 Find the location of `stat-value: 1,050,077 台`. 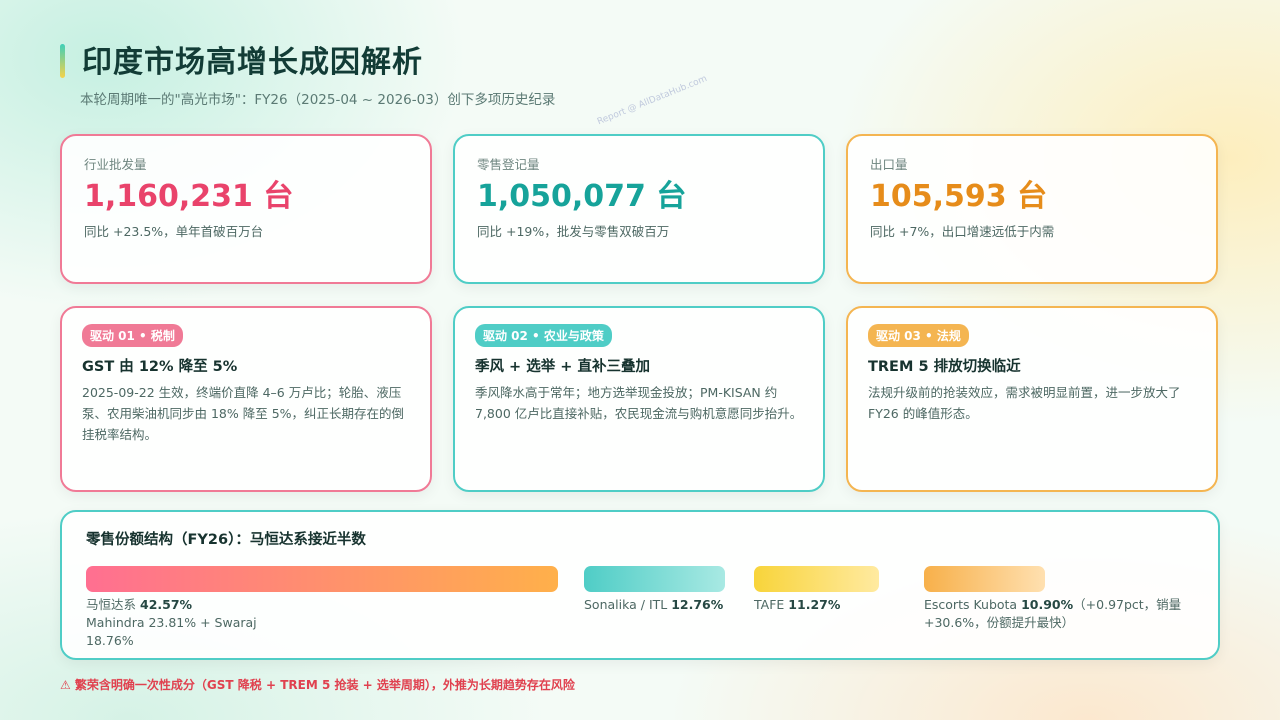

stat-value: 1,050,077 台 is located at coordinates (582, 196).